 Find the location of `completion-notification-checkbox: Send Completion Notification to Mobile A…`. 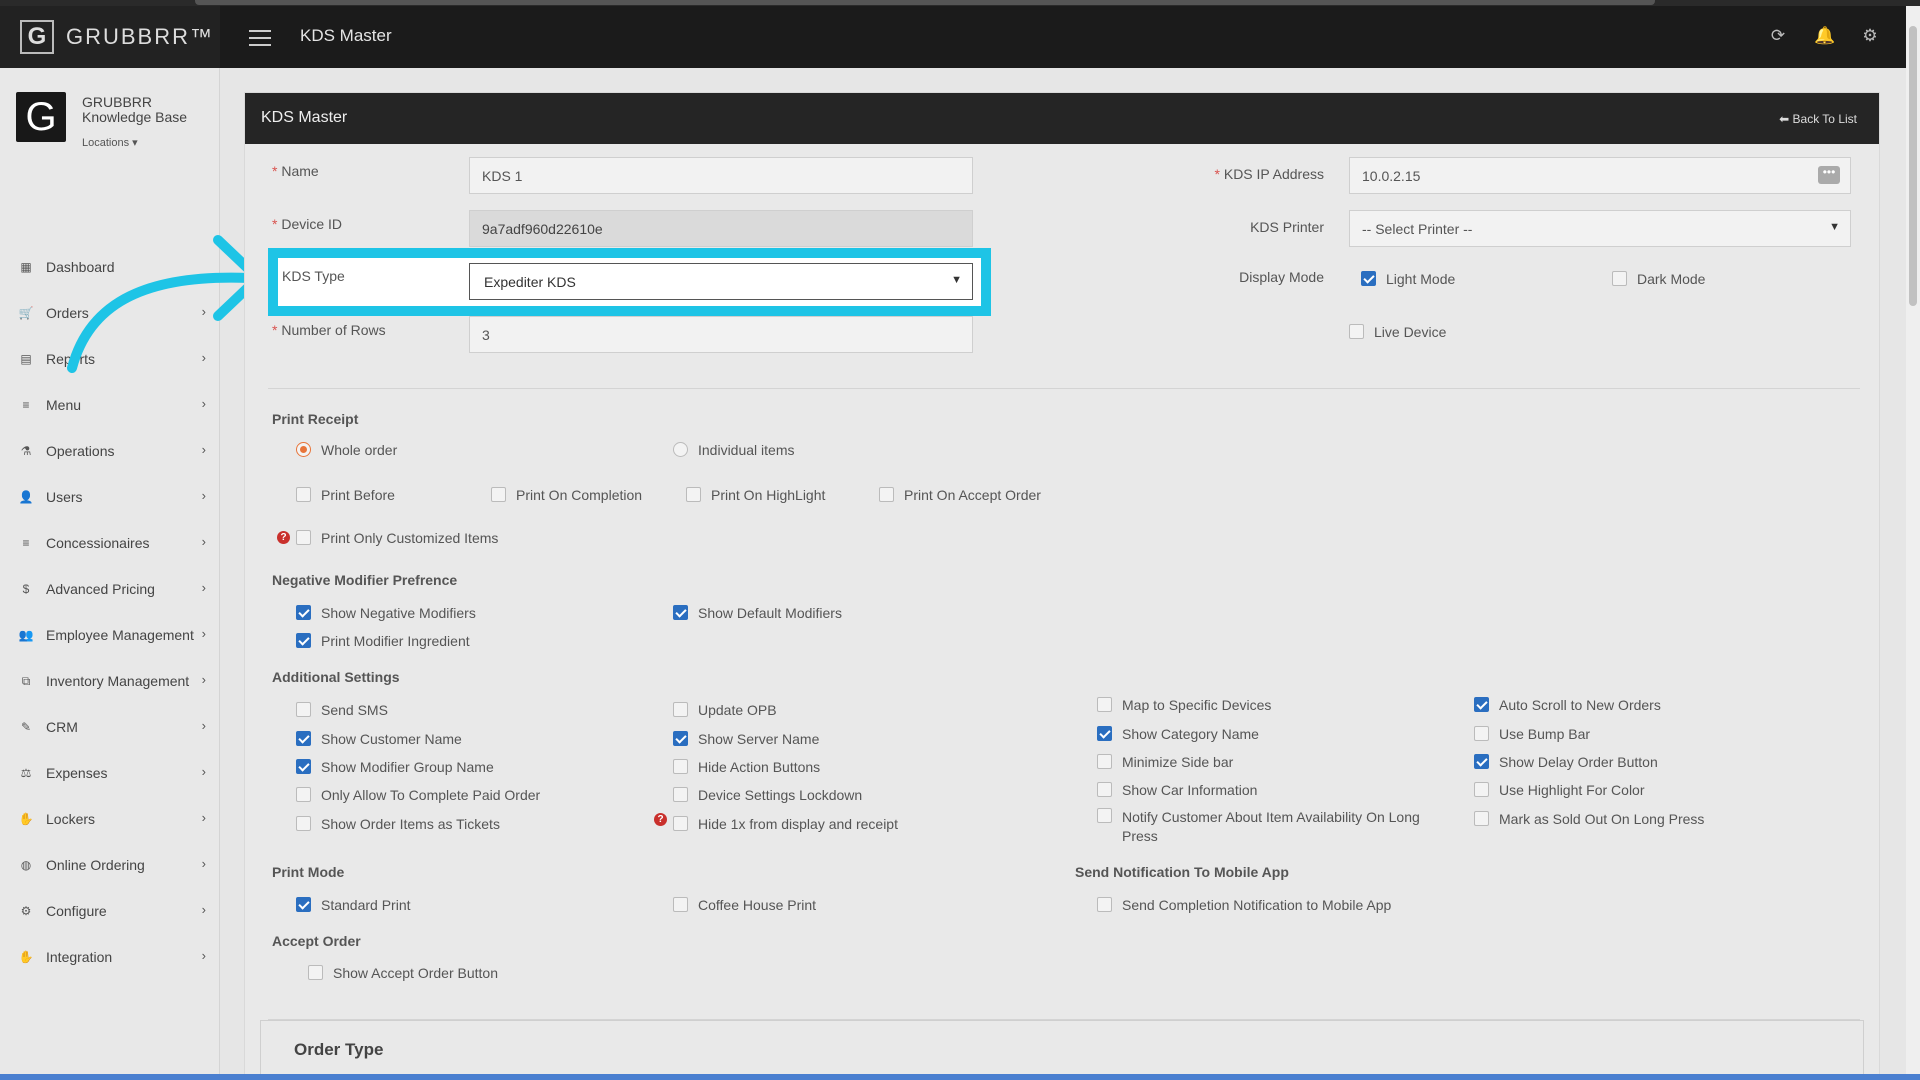

completion-notification-checkbox: Send Completion Notification to Mobile A… is located at coordinates (1244, 905).